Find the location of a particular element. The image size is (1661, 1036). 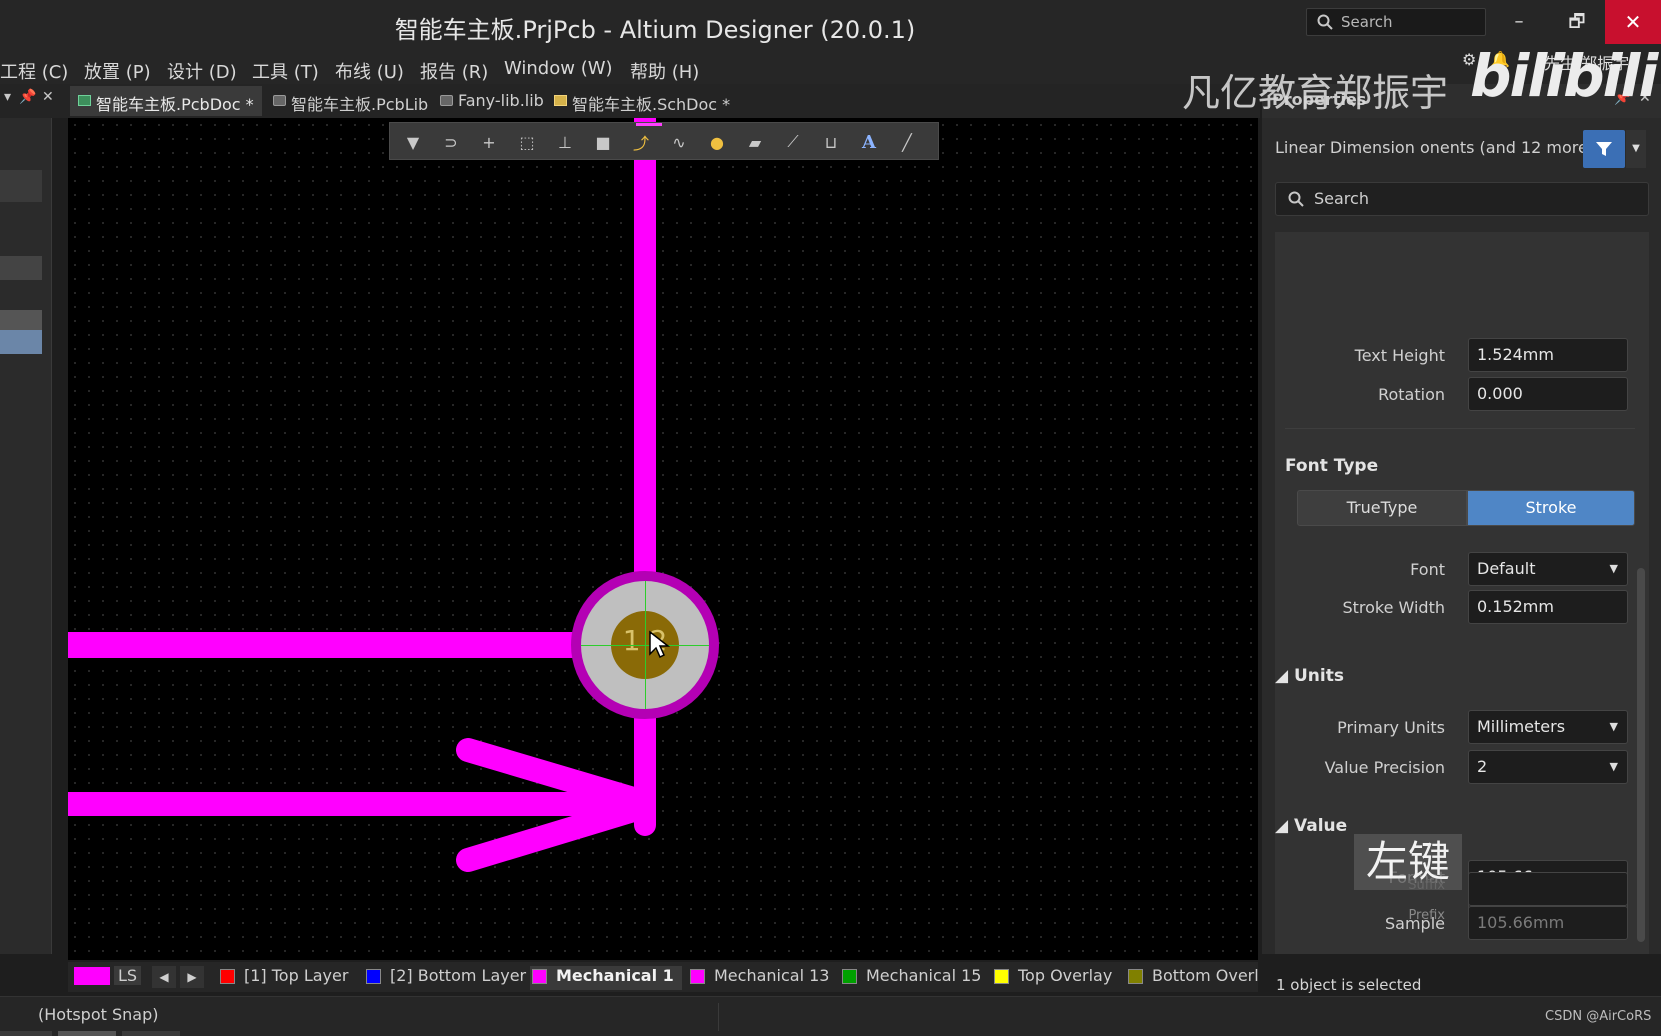

menu-place: 放置 (P) is located at coordinates (117, 71).